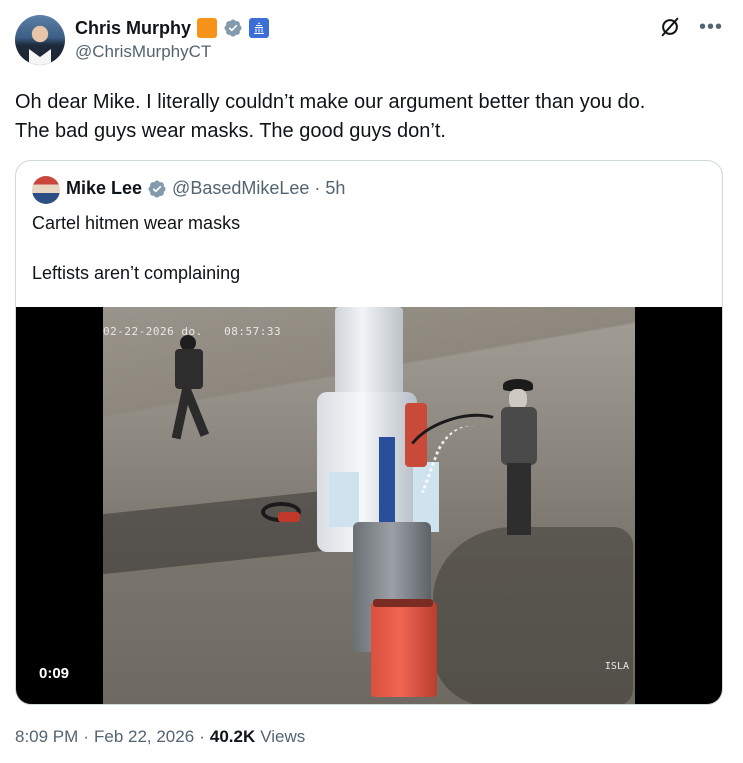 The width and height of the screenshot is (743, 763). Describe the element at coordinates (133, 28) in the screenshot. I see `author-display-name: Chris Murphy` at that location.